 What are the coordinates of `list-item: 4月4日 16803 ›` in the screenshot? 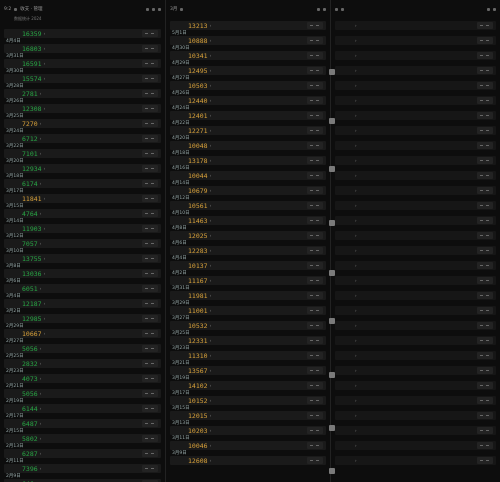 It's located at (82, 46).